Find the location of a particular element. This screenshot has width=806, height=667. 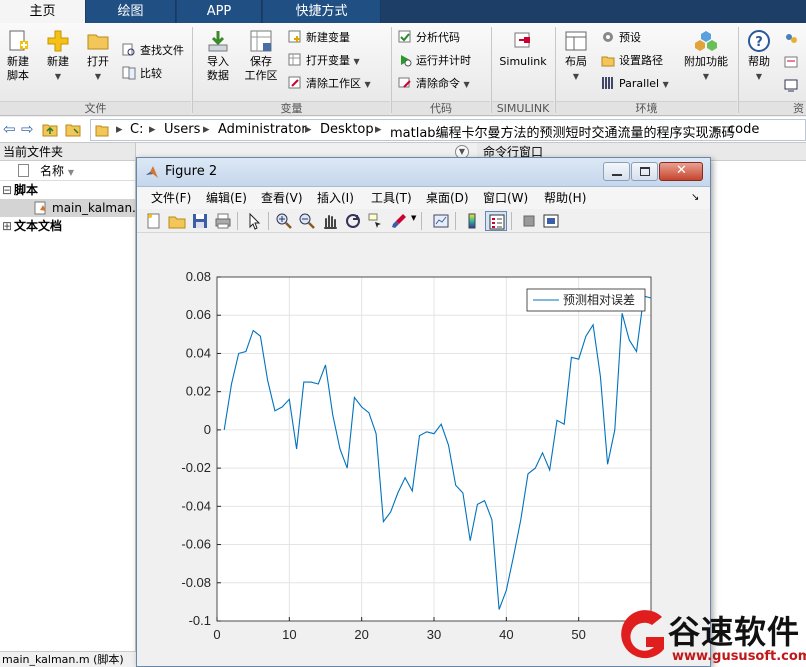

menu-file: 文件(F) is located at coordinates (171, 198).